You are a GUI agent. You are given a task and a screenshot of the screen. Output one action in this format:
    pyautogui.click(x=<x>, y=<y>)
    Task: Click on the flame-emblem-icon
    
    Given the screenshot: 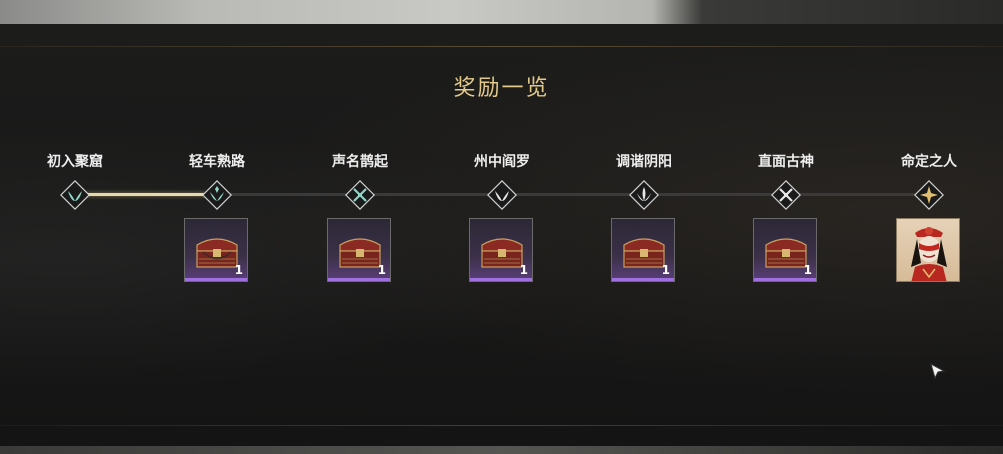 What is the action you would take?
    pyautogui.click(x=644, y=195)
    